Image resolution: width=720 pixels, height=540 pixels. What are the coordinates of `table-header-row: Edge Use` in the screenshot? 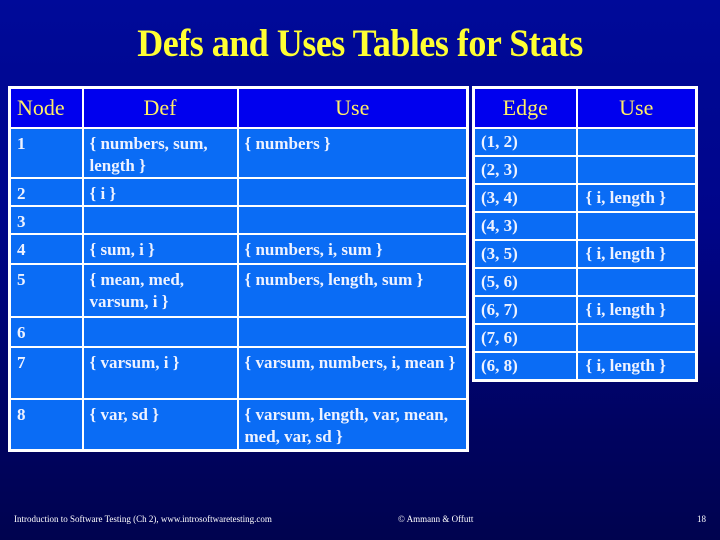 It's located at (585, 107).